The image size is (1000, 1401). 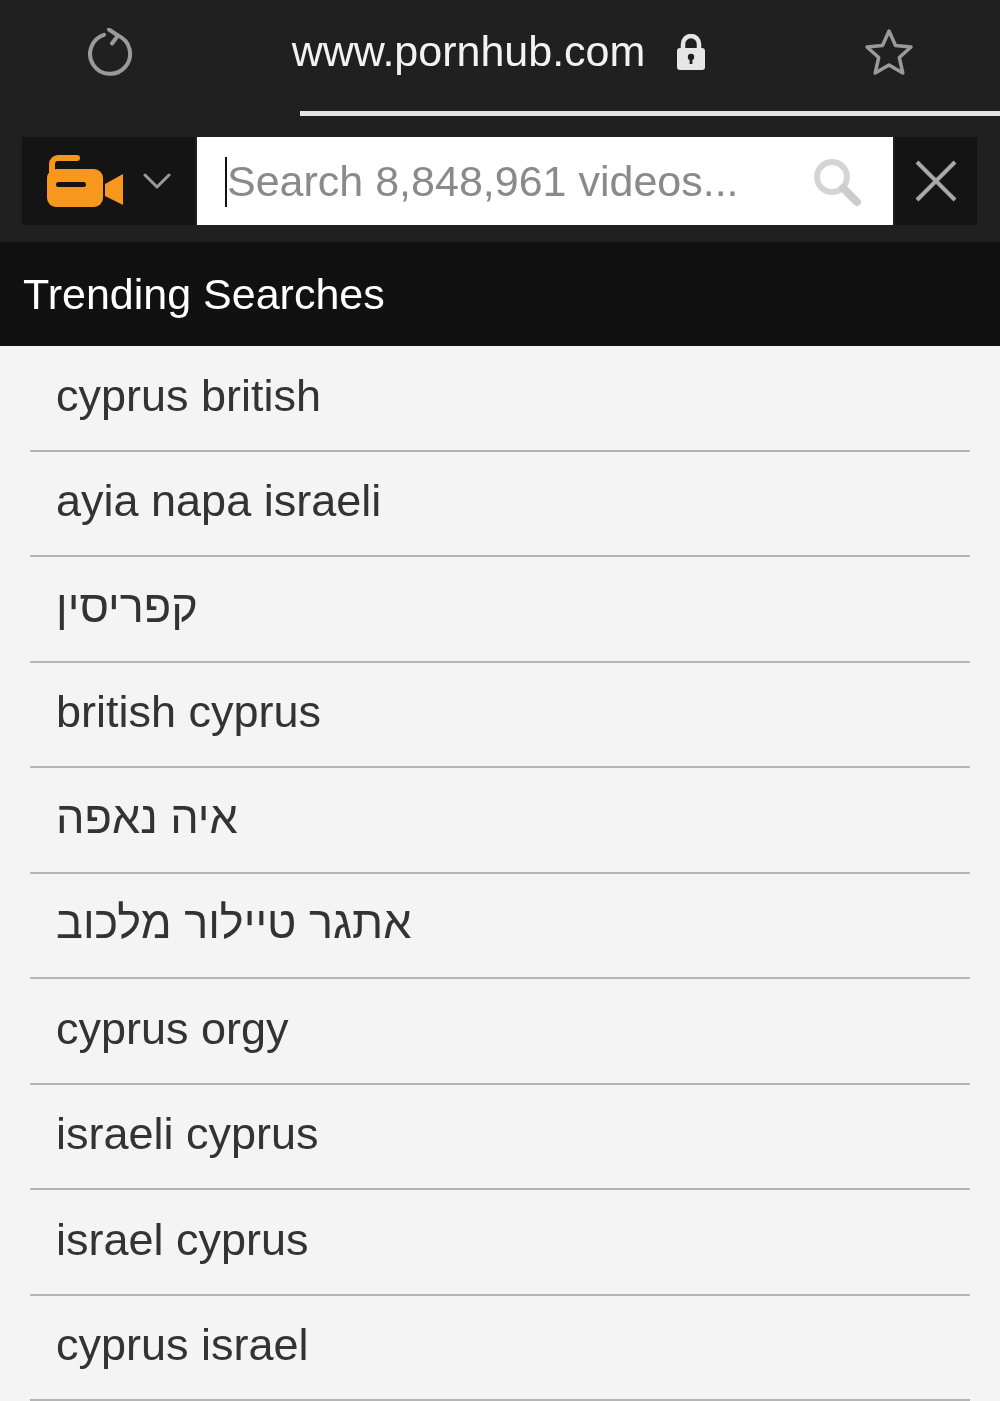 I want to click on bookmark-star-icon, so click(x=889, y=51).